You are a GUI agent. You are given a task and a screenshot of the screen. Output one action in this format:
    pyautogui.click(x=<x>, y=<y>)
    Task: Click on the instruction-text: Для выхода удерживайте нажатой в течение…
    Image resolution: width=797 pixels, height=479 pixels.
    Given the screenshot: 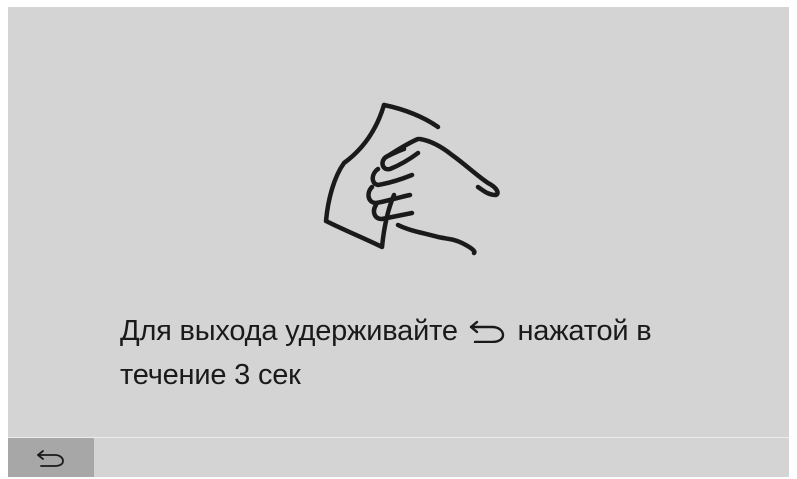 What is the action you would take?
    pyautogui.click(x=440, y=353)
    